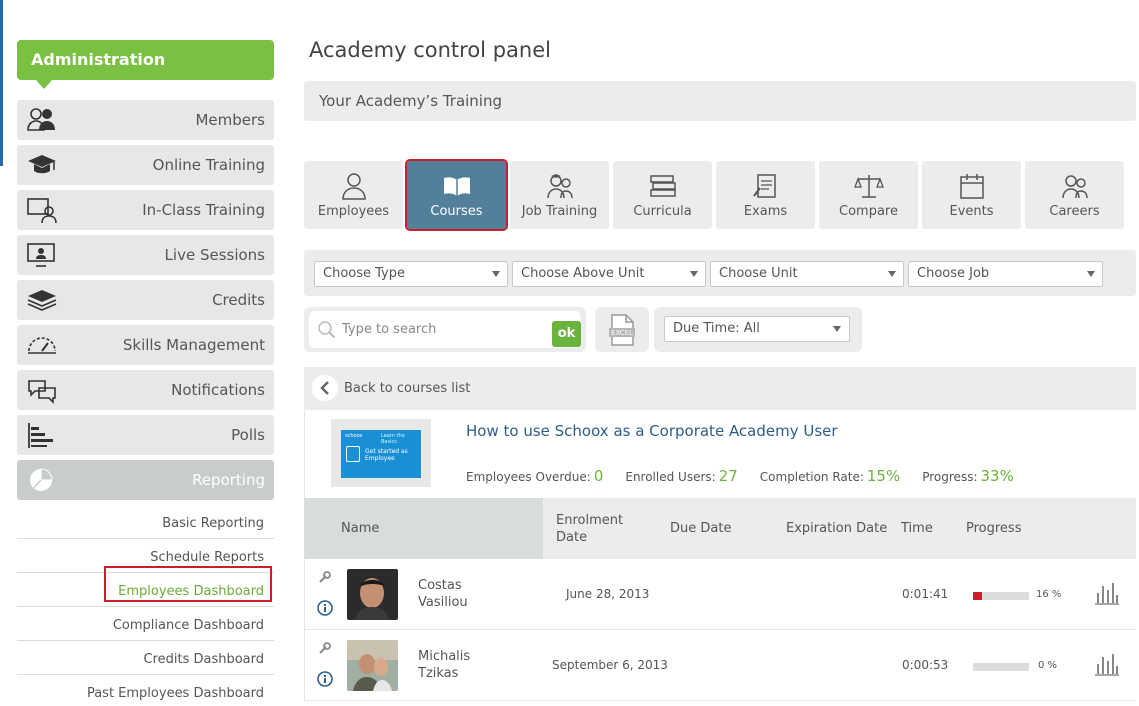  What do you see at coordinates (364, 273) in the screenshot?
I see `type-select-value: Choose Type` at bounding box center [364, 273].